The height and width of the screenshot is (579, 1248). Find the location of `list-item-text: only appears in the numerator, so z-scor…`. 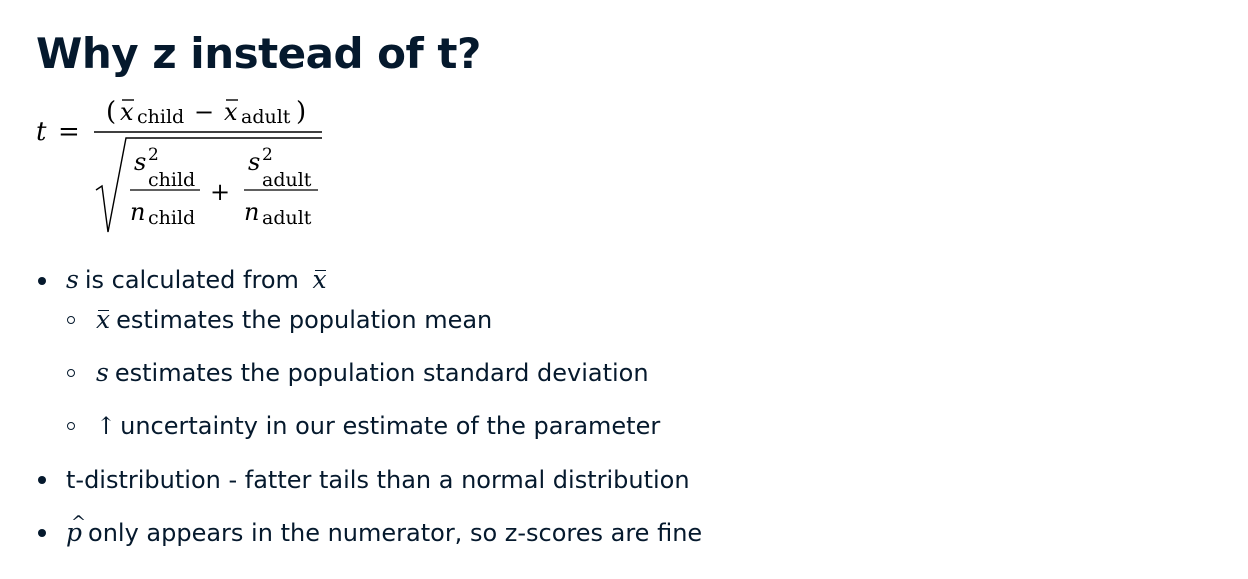

list-item-text: only appears in the numerator, so z-scor… is located at coordinates (395, 533).